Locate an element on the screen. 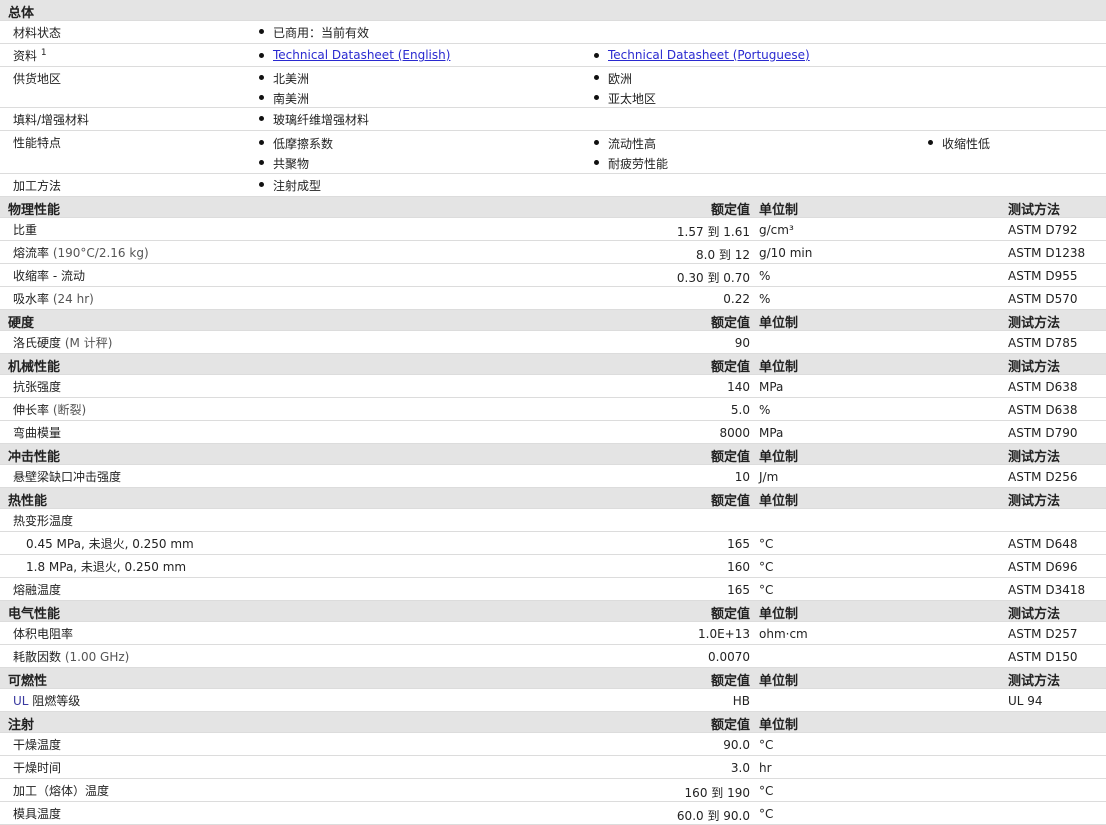 This screenshot has height=825, width=1106. property-value: 160 到 190 is located at coordinates (717, 793).